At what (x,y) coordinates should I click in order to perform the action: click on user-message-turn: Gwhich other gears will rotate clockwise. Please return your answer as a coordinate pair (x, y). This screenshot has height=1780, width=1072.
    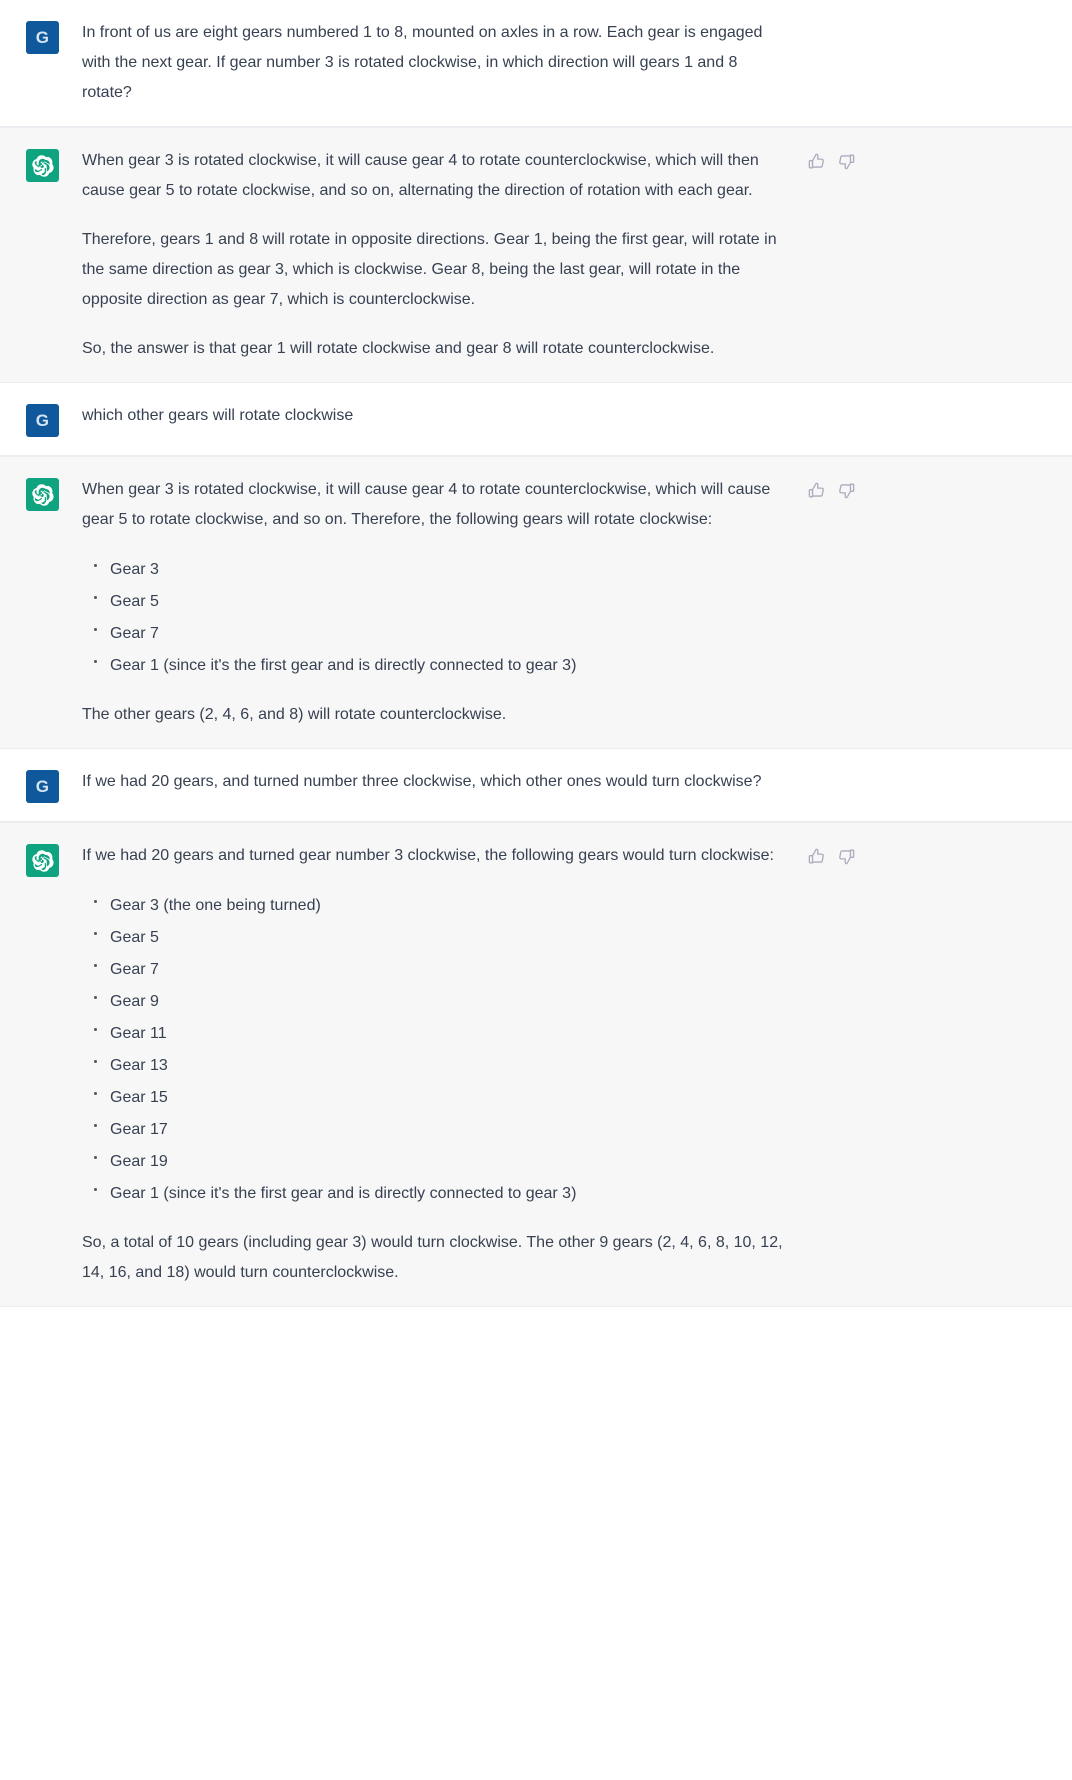
    Looking at the image, I should click on (536, 419).